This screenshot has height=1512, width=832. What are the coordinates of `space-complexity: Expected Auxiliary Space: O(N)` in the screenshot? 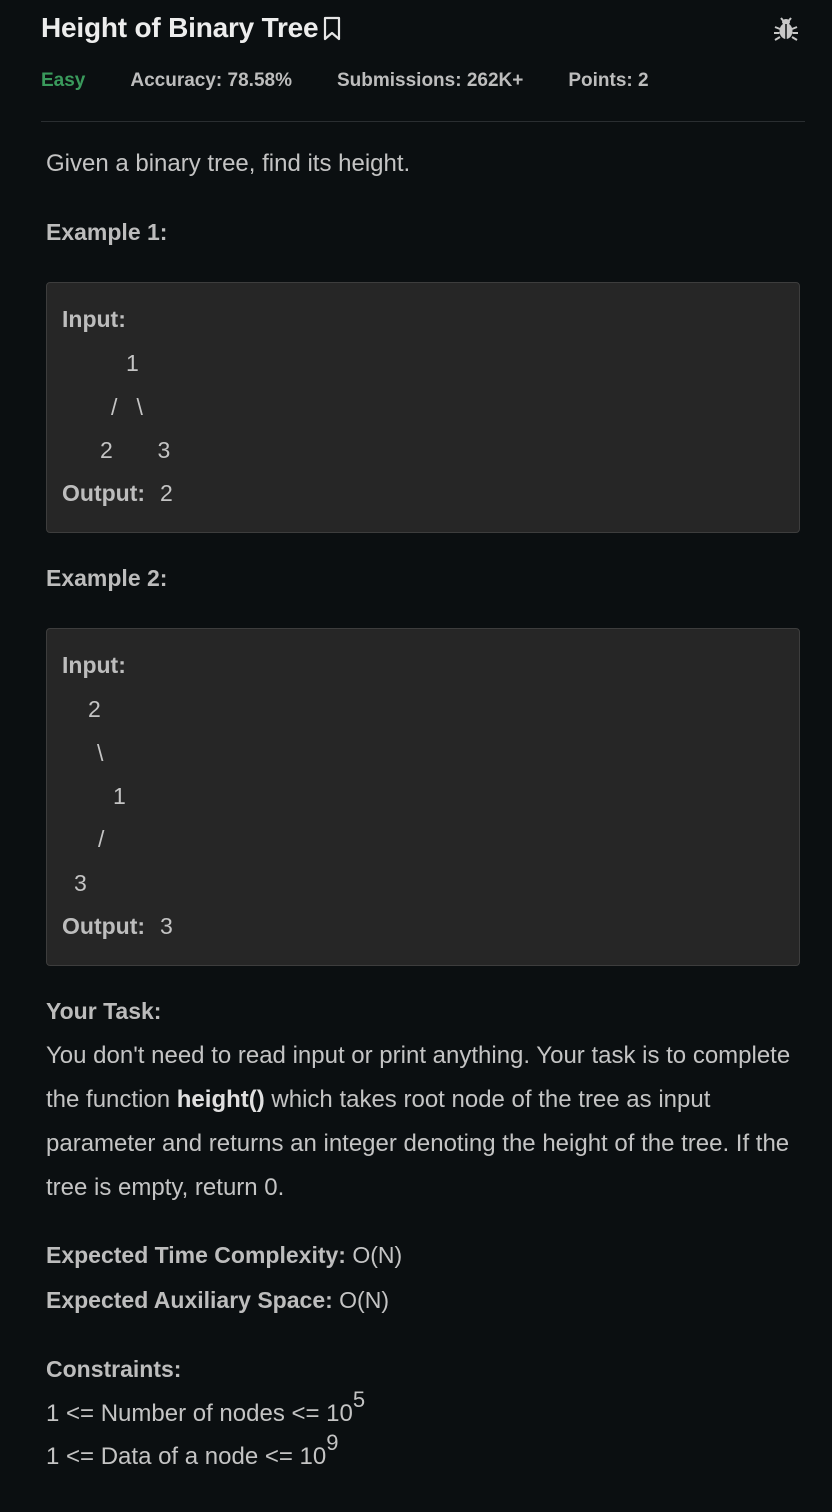 It's located at (217, 1300).